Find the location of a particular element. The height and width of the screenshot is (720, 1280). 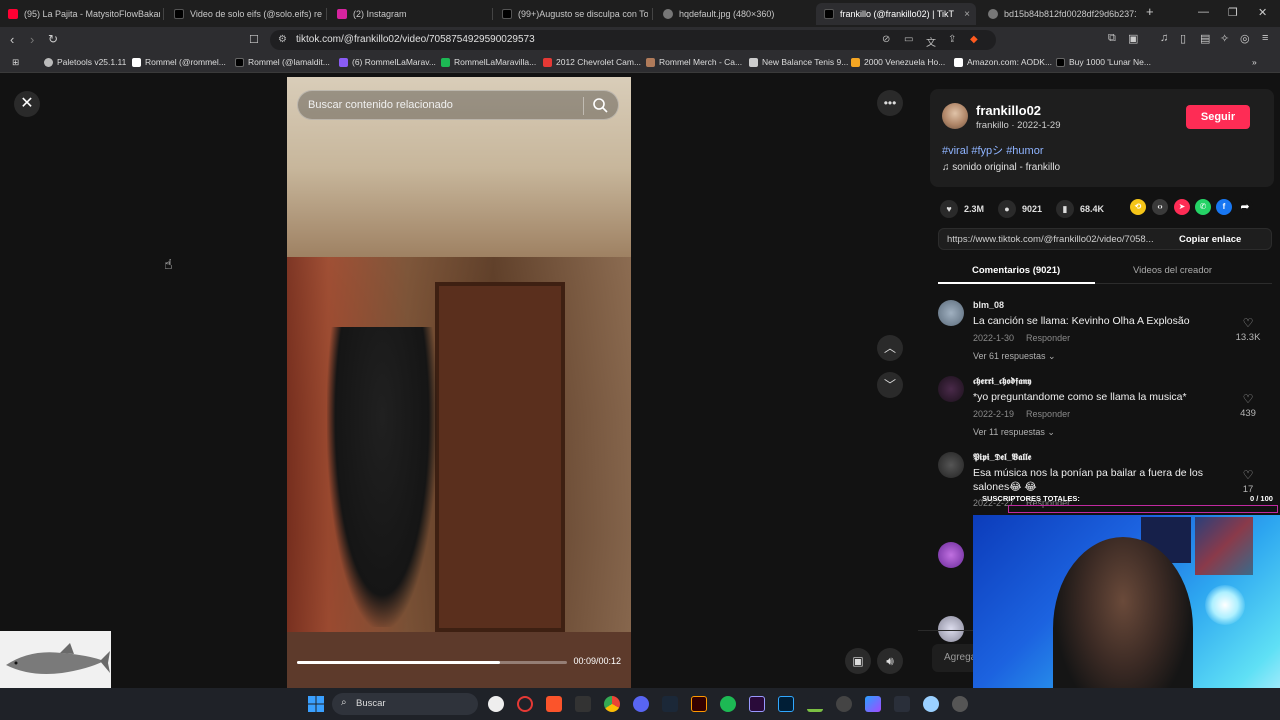

volume-icon: 🔊︎ is located at coordinates (890, 661).